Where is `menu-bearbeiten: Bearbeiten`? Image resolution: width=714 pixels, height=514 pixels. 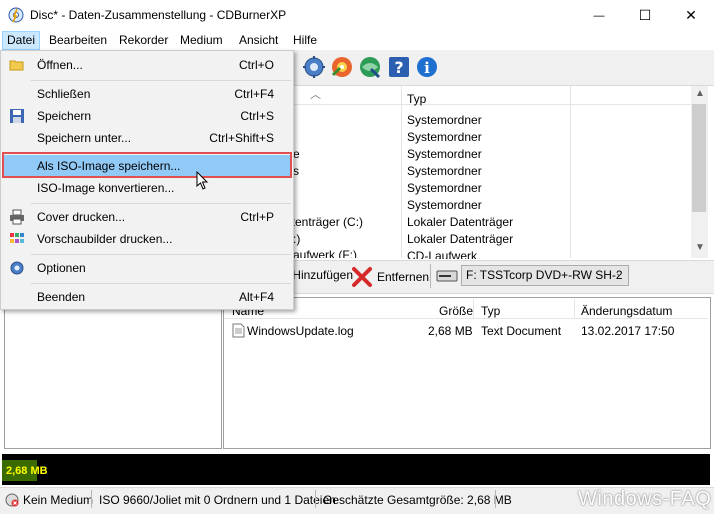 menu-bearbeiten: Bearbeiten is located at coordinates (78, 40).